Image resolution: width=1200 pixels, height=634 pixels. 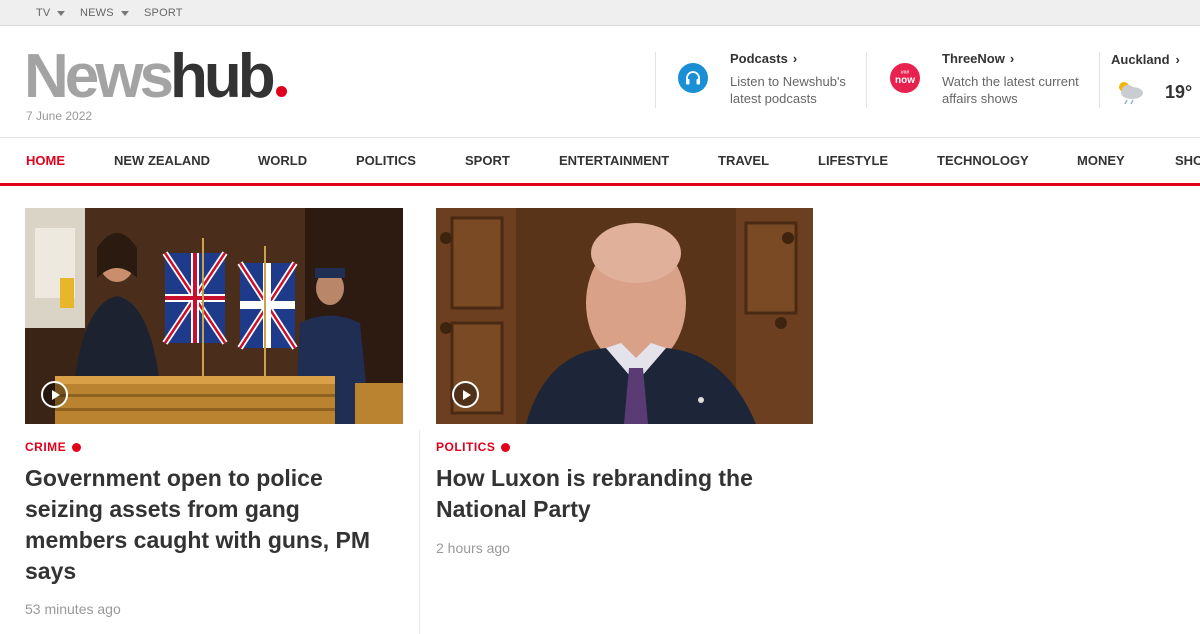 I want to click on press-conference-photo, so click(x=214, y=316).